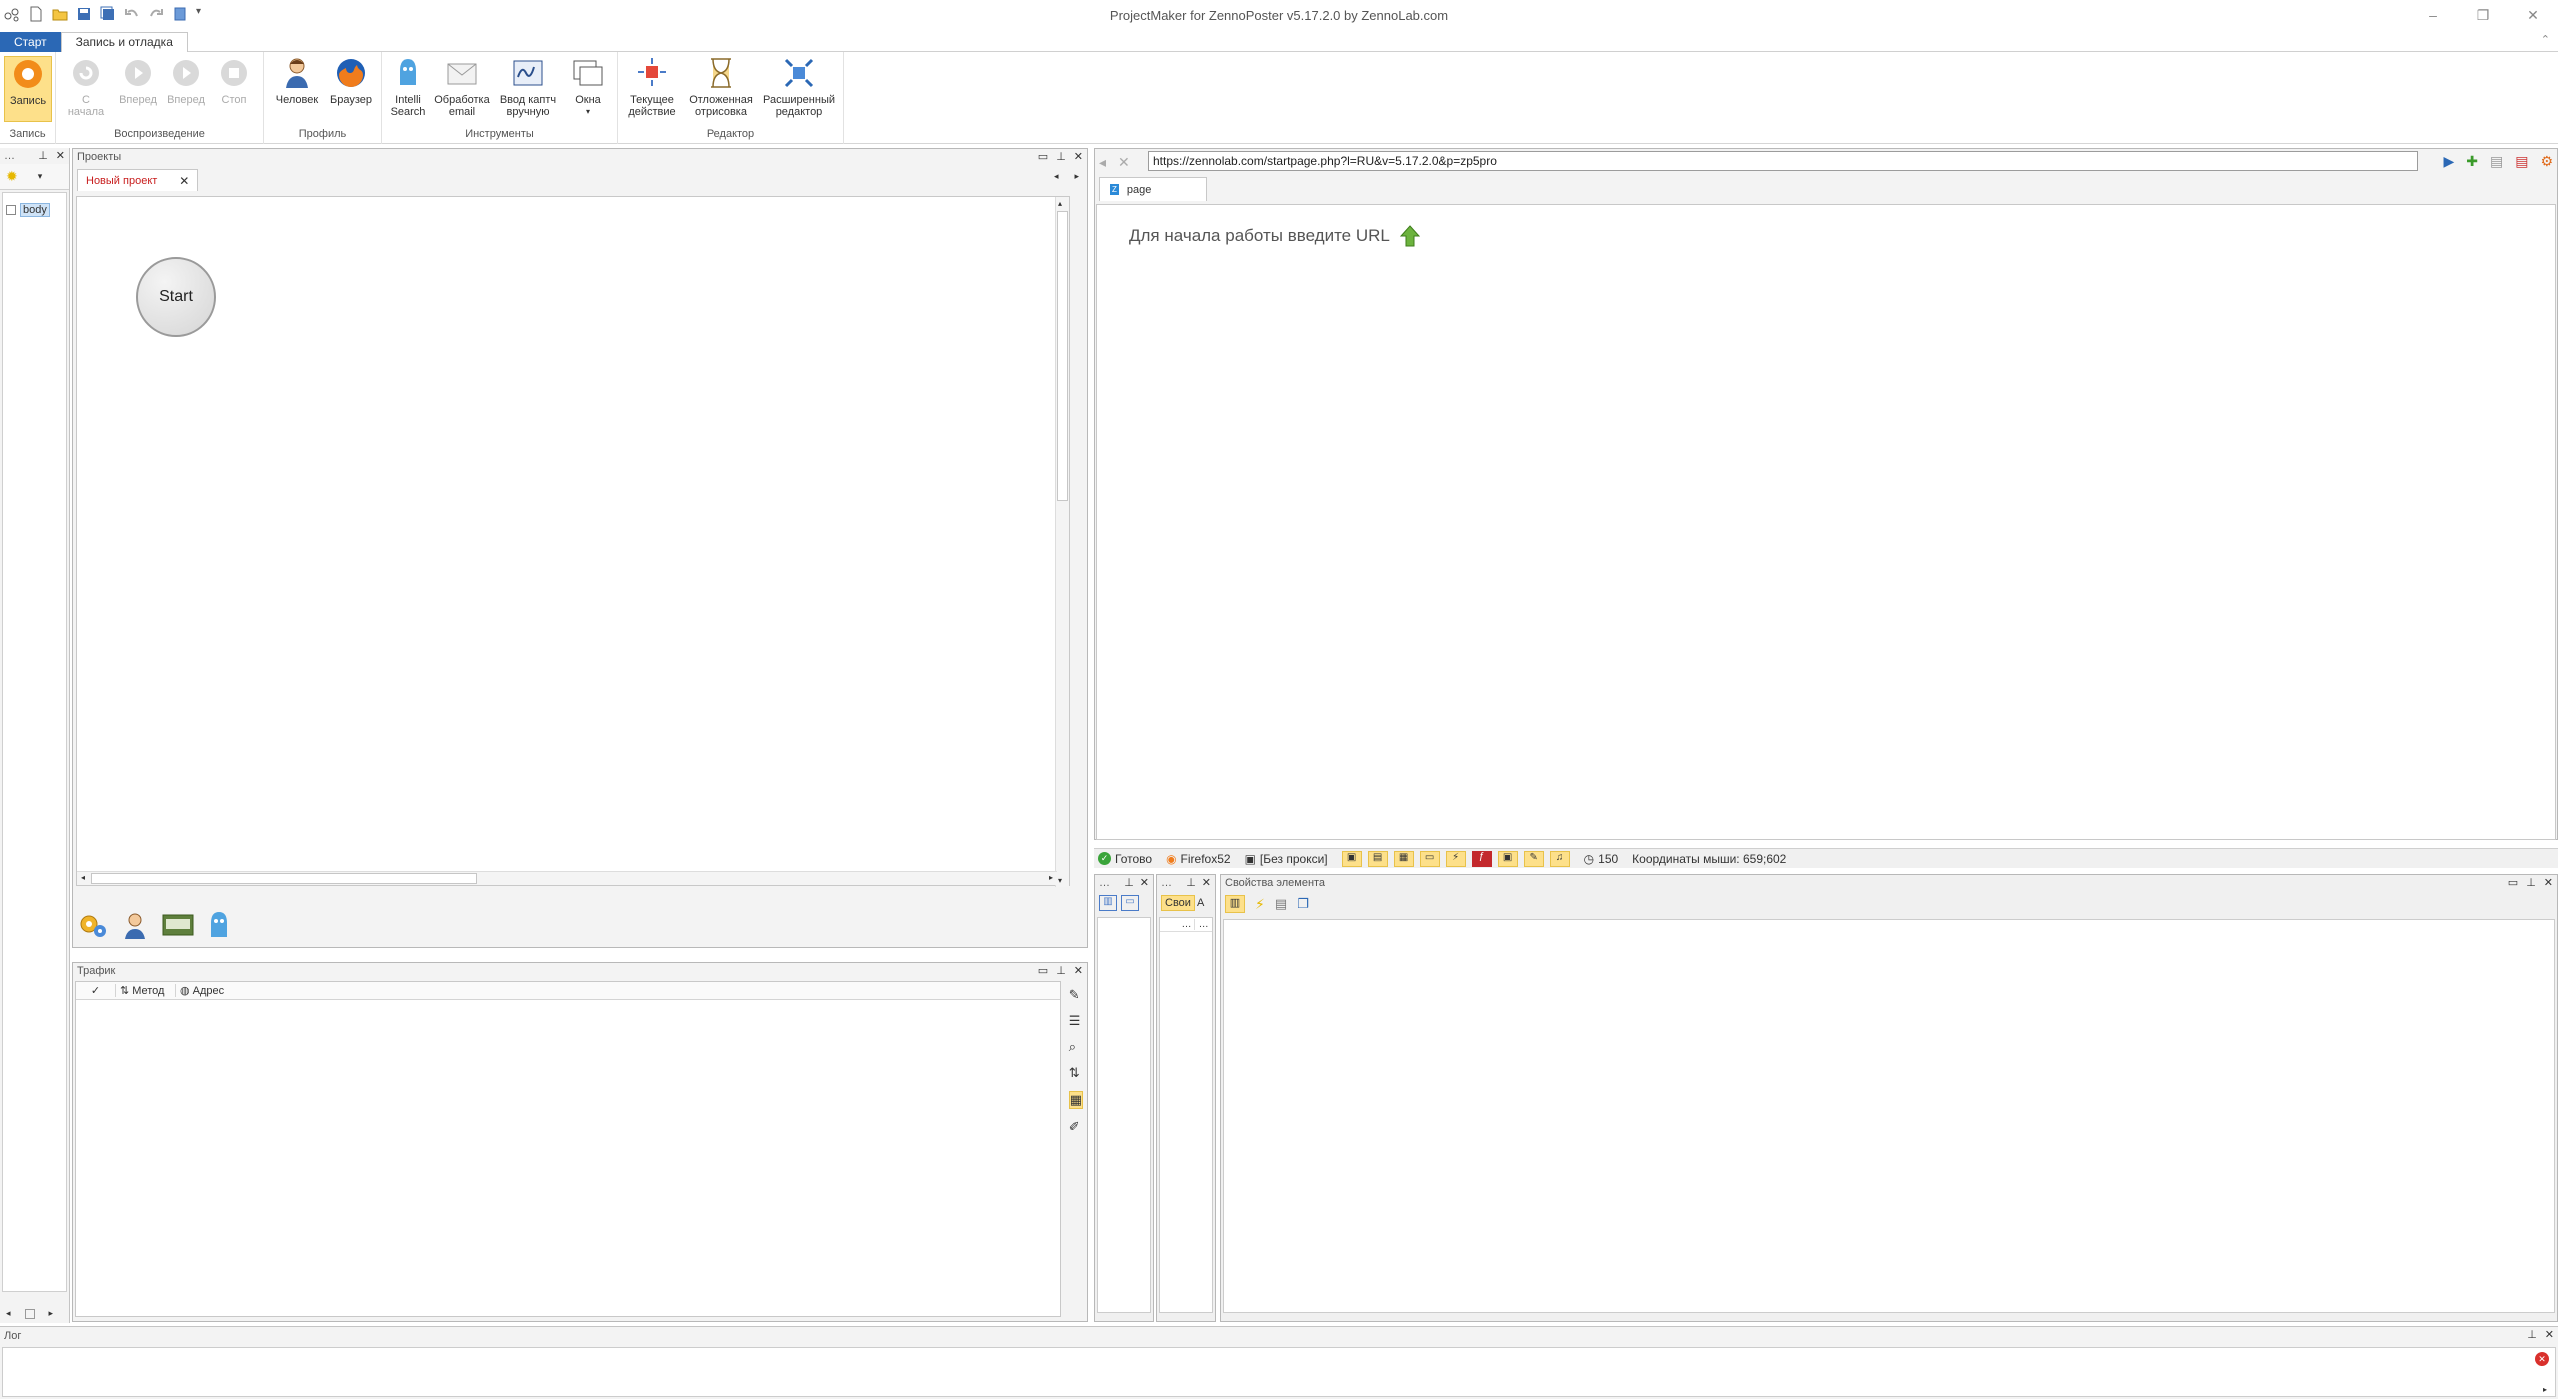 Image resolution: width=2558 pixels, height=1399 pixels. What do you see at coordinates (567, 878) in the screenshot?
I see `canvas-horizontal-scrollbar: ◂ ▸` at bounding box center [567, 878].